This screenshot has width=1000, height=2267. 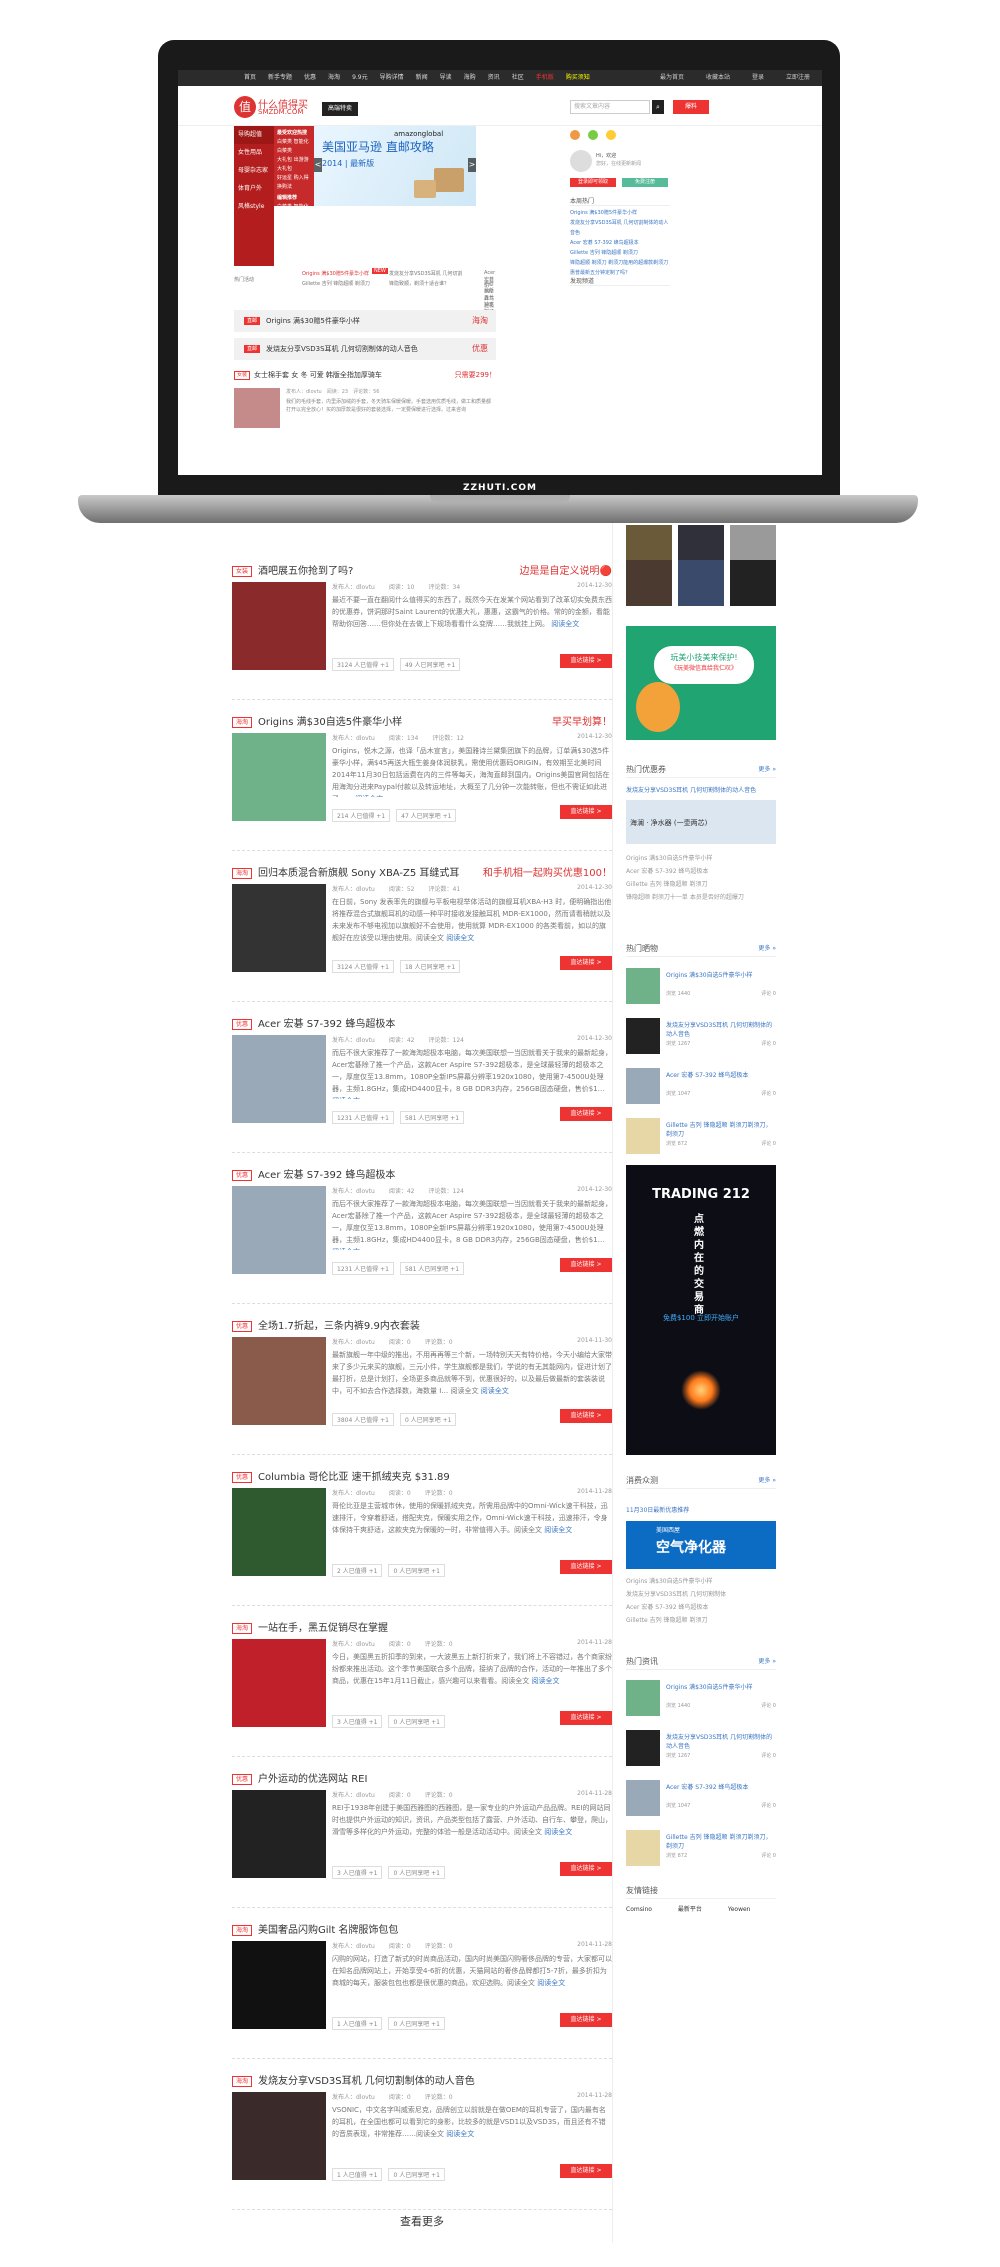 What do you see at coordinates (361, 815) in the screenshot?
I see `like-badge: 214 人已值得 +1` at bounding box center [361, 815].